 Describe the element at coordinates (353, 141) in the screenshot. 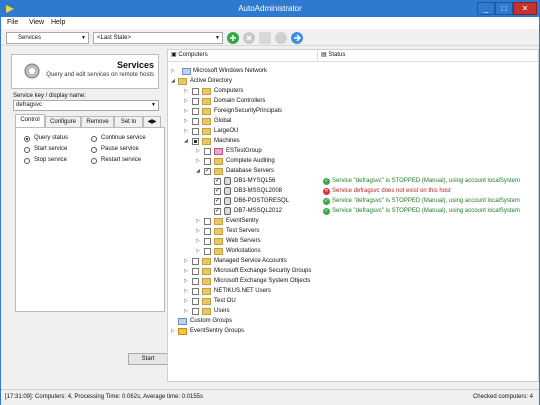

I see `tree-row: ◢ Machines` at that location.